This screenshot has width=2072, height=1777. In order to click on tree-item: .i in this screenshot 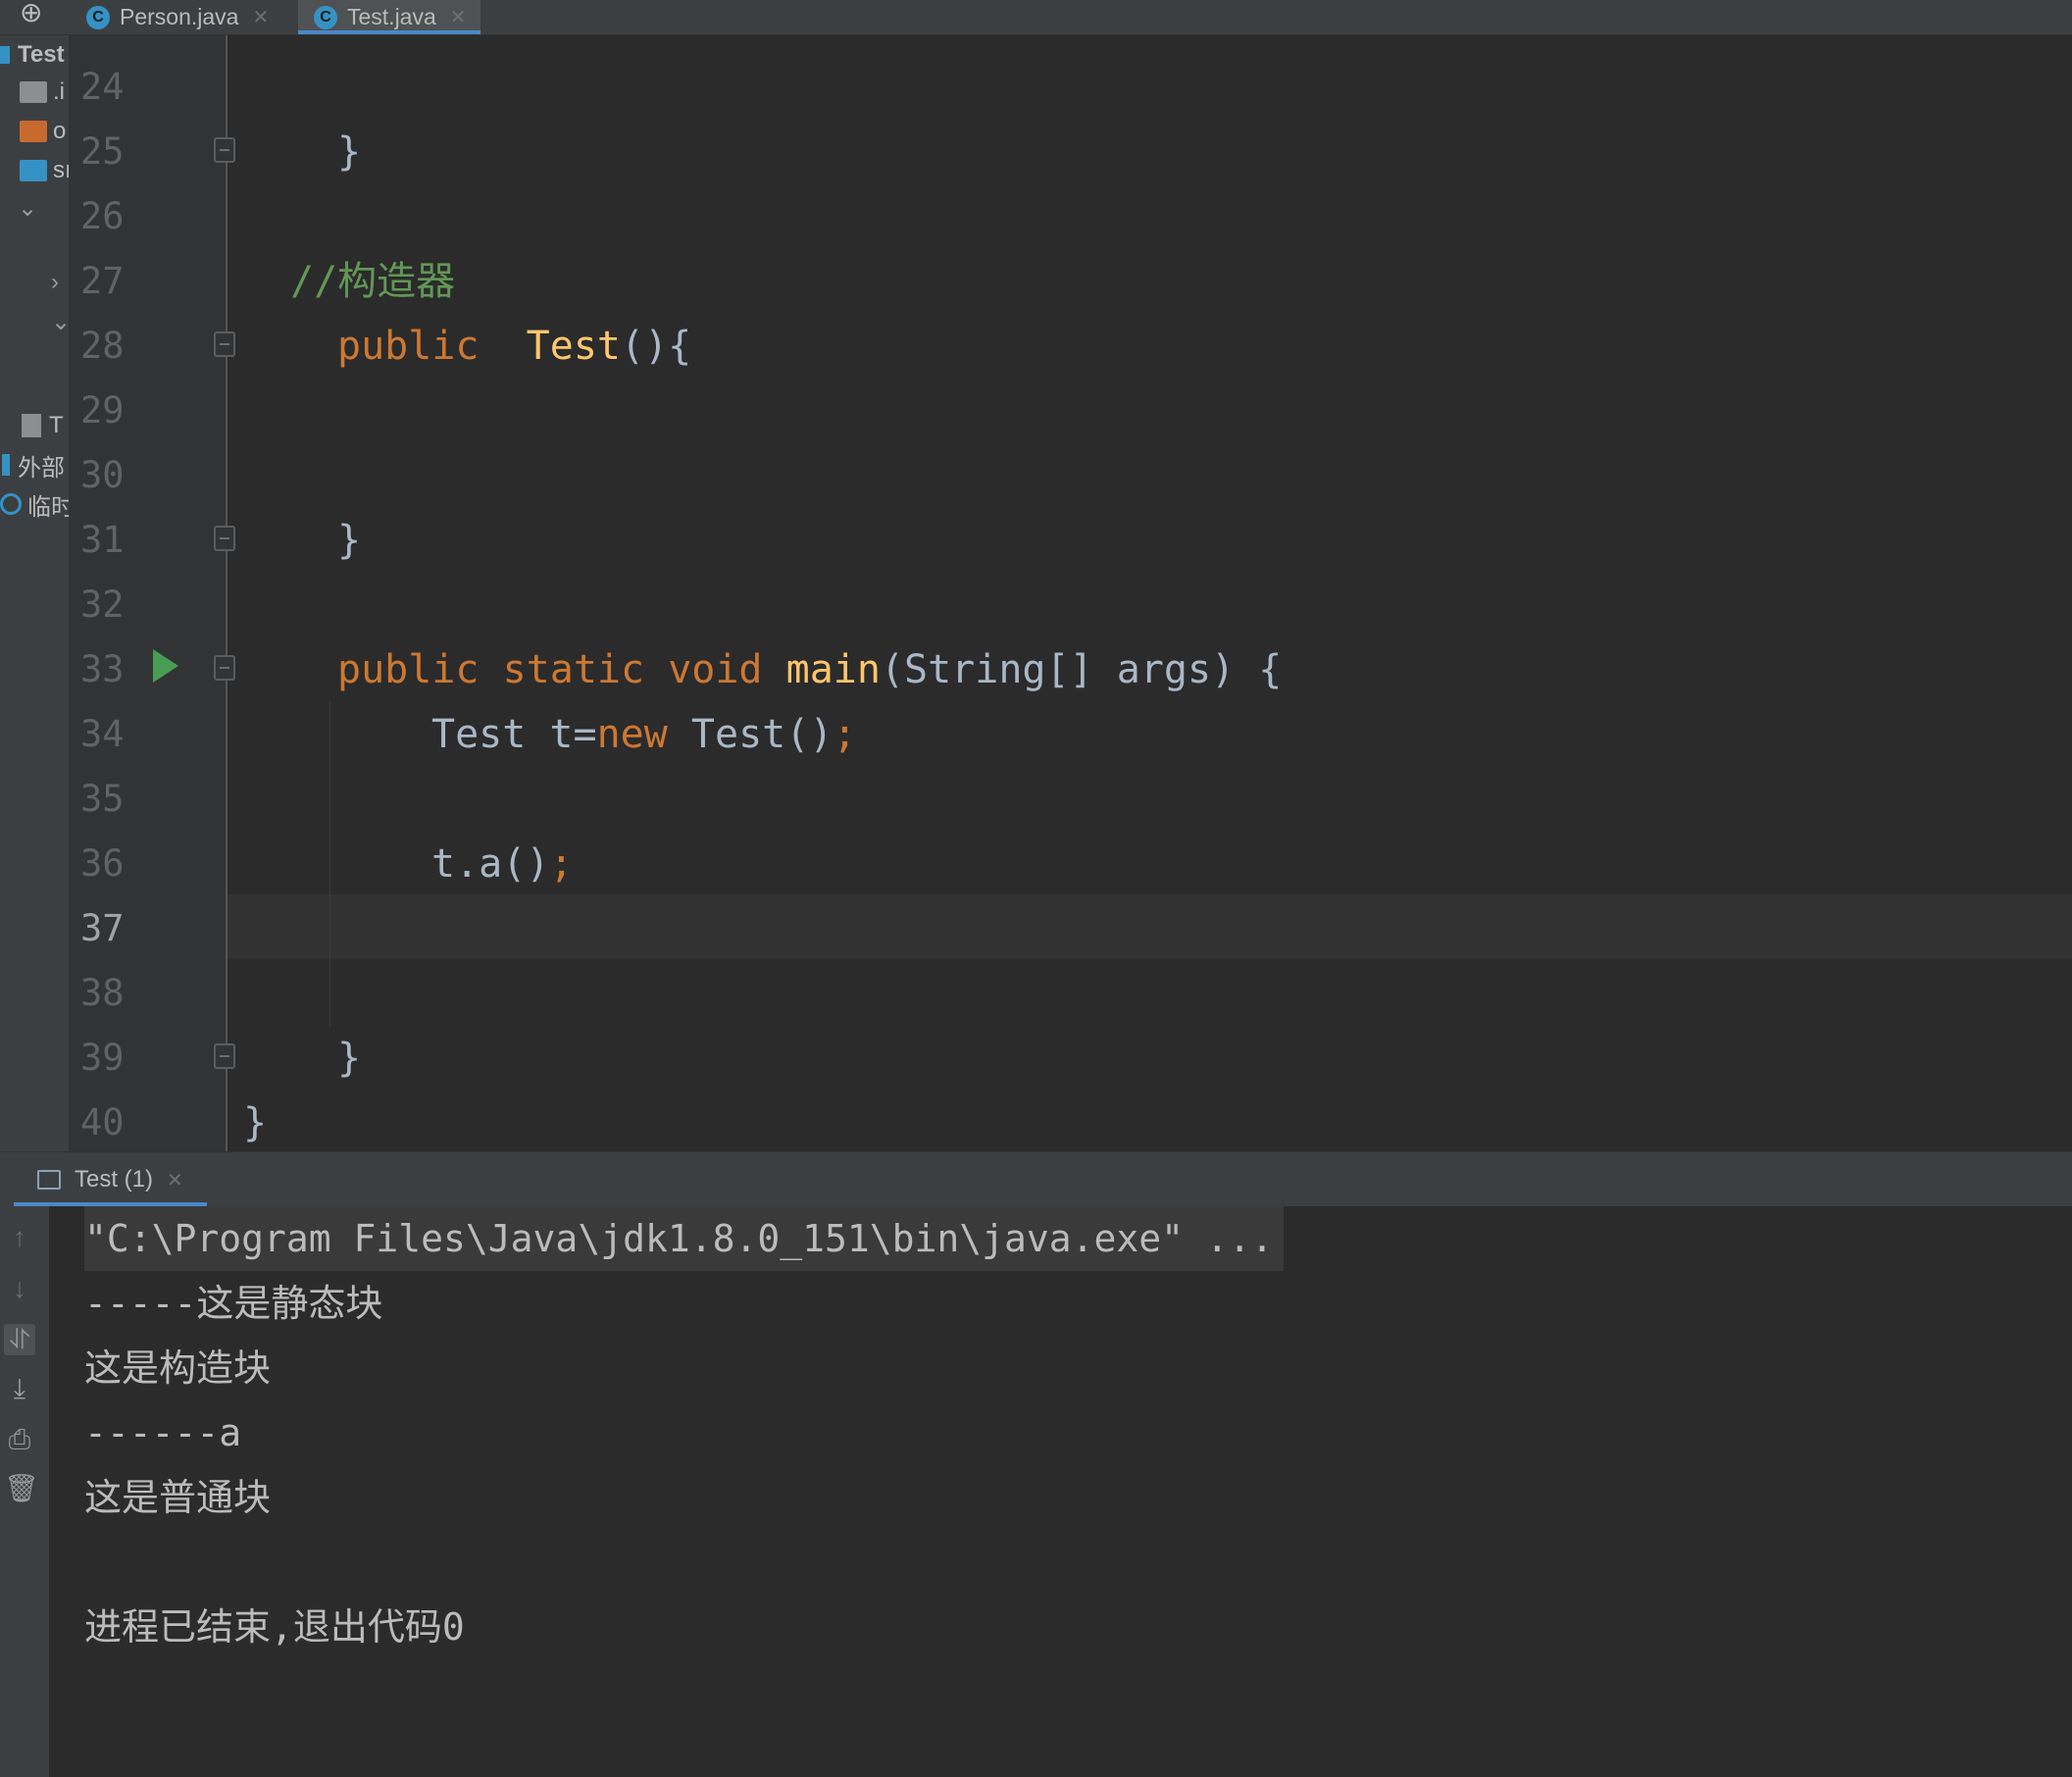, I will do `click(43, 93)`.